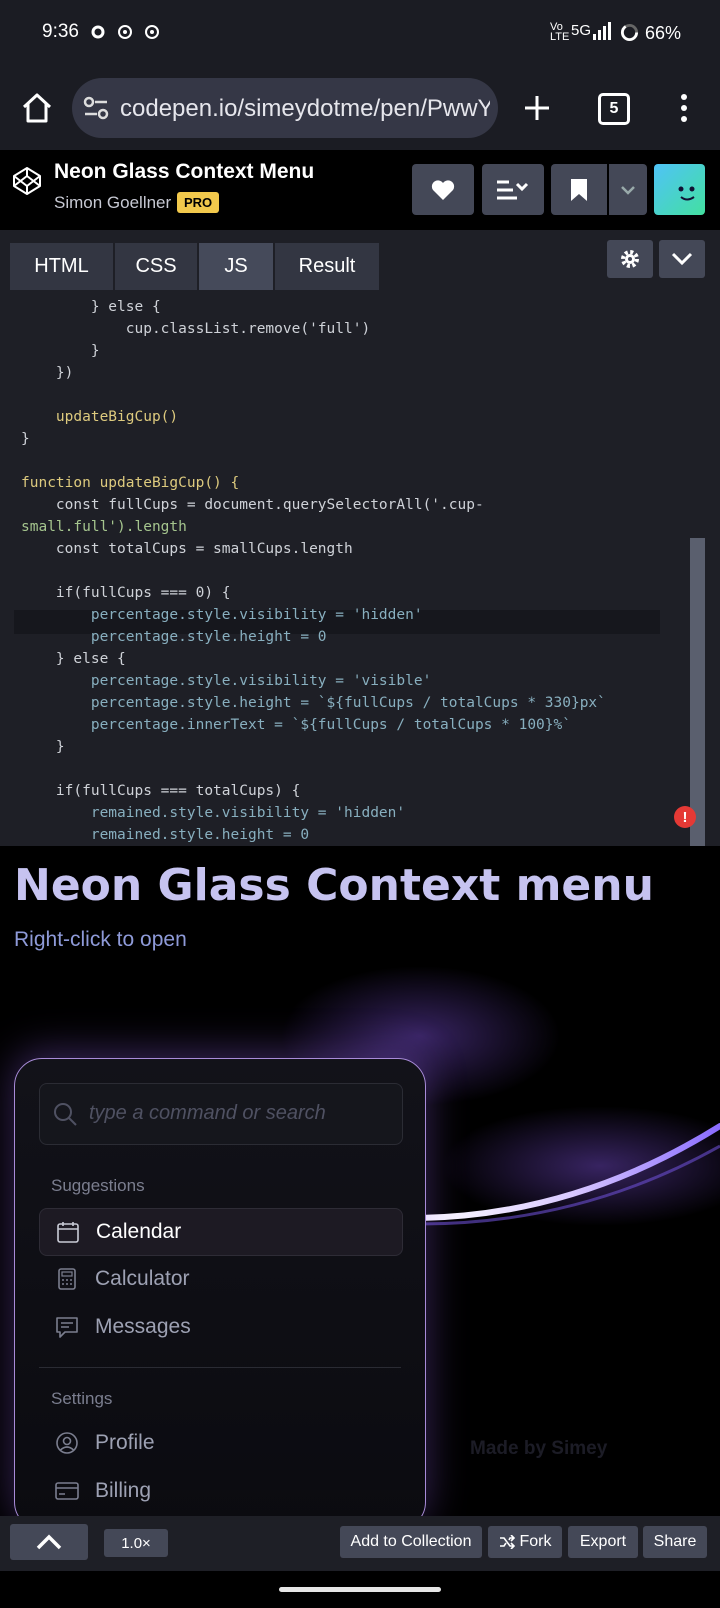 The image size is (720, 1608). I want to click on gear-icon, so click(630, 259).